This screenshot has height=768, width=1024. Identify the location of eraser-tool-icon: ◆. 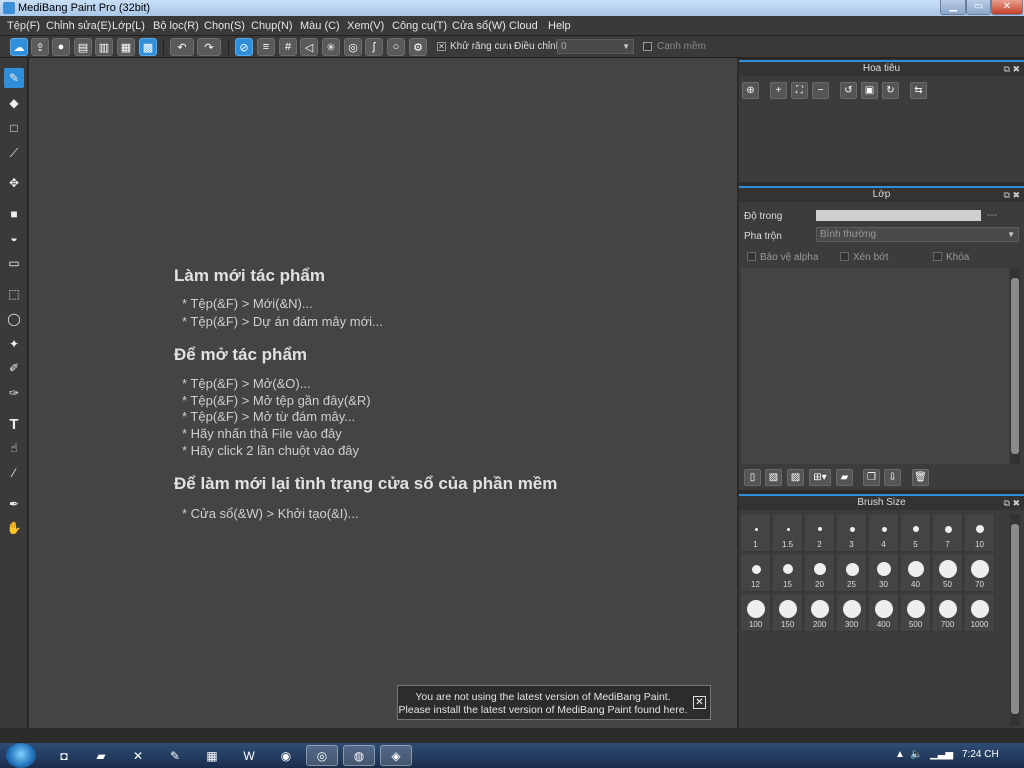
(14, 103).